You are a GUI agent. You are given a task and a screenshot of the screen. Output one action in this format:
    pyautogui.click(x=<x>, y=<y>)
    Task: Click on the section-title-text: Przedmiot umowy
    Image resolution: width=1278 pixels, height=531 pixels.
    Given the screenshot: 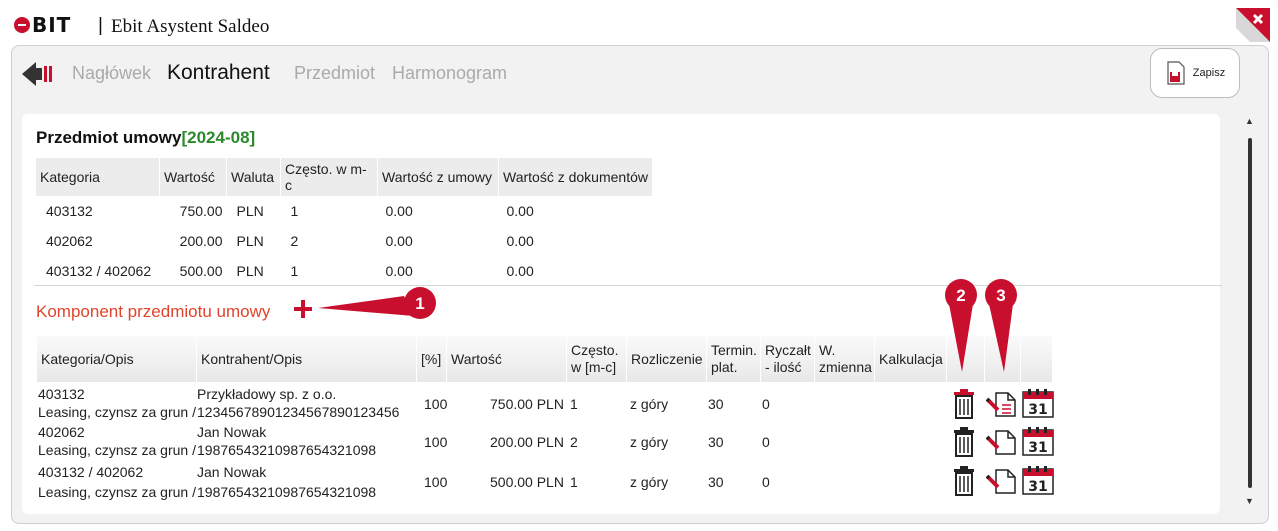 What is the action you would take?
    pyautogui.click(x=109, y=137)
    